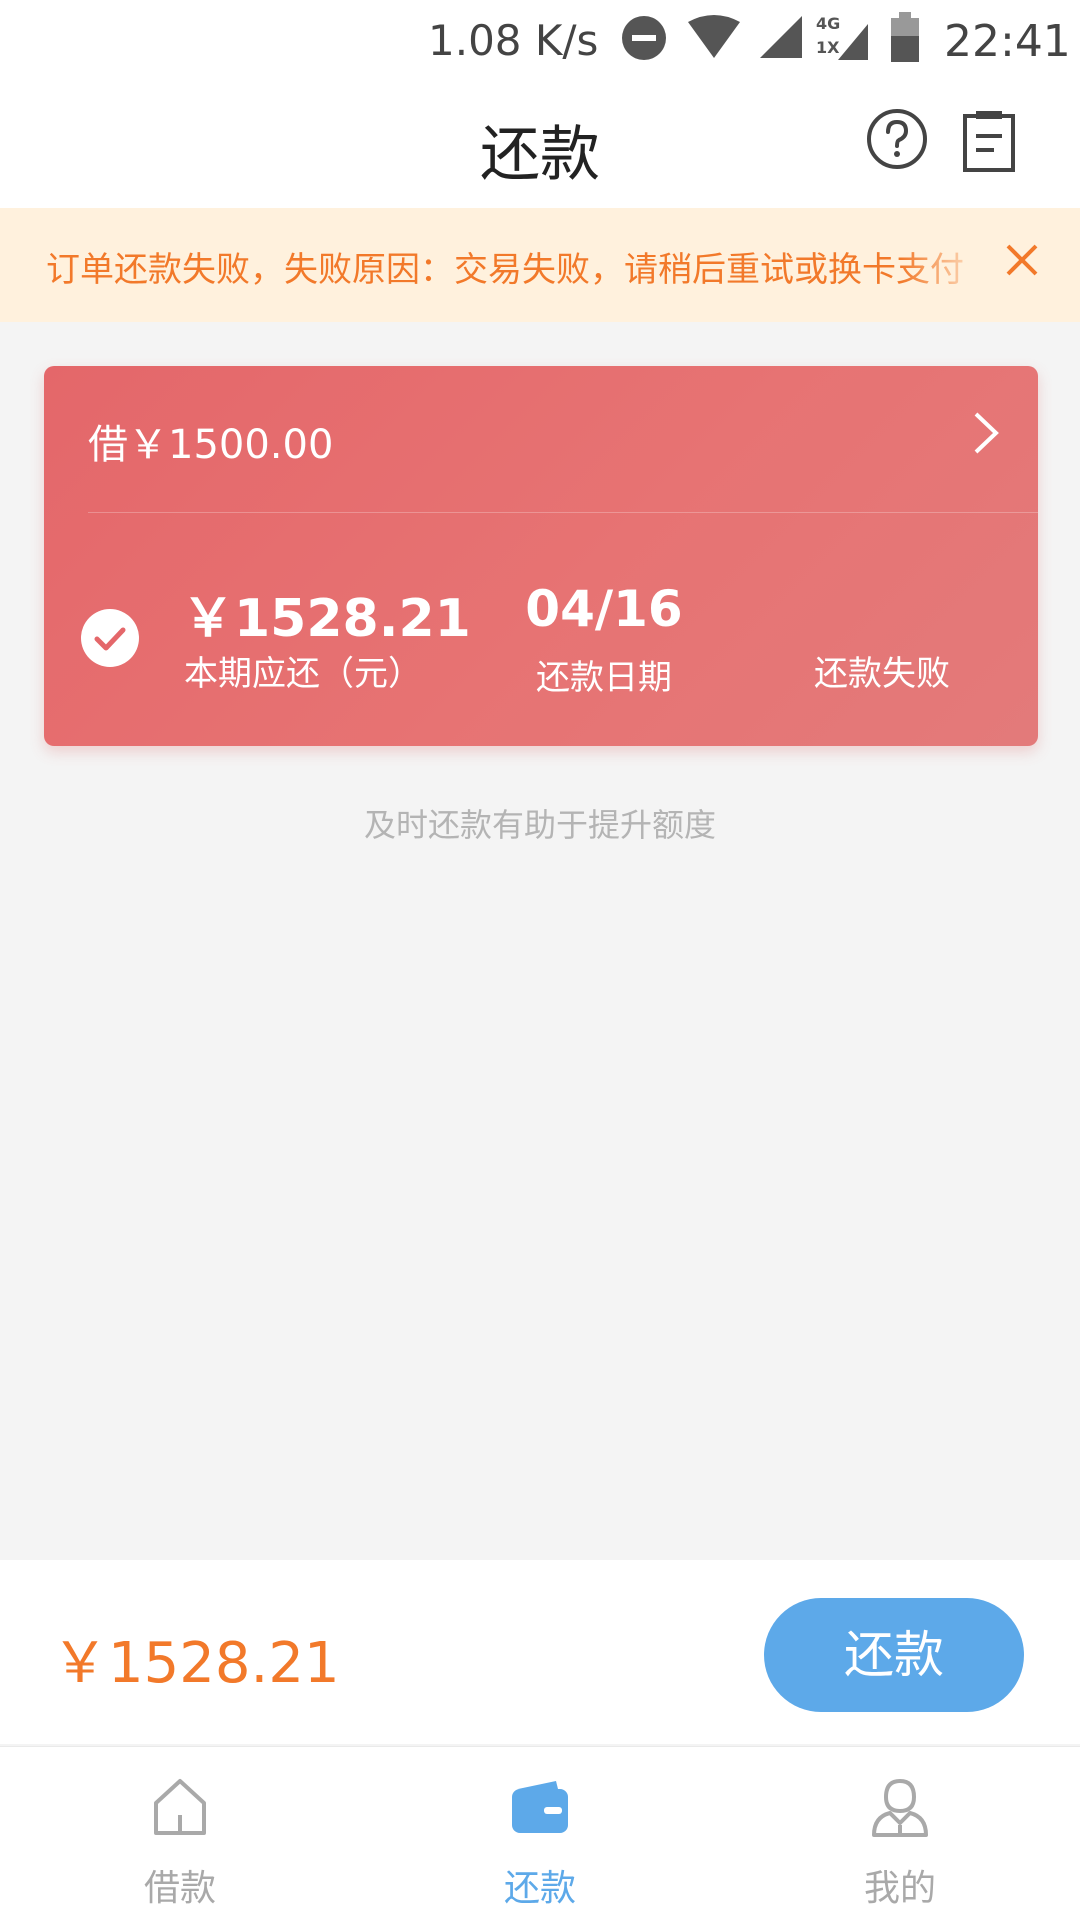 This screenshot has height=1920, width=1080. I want to click on nav-label-mine: 我的, so click(899, 1888).